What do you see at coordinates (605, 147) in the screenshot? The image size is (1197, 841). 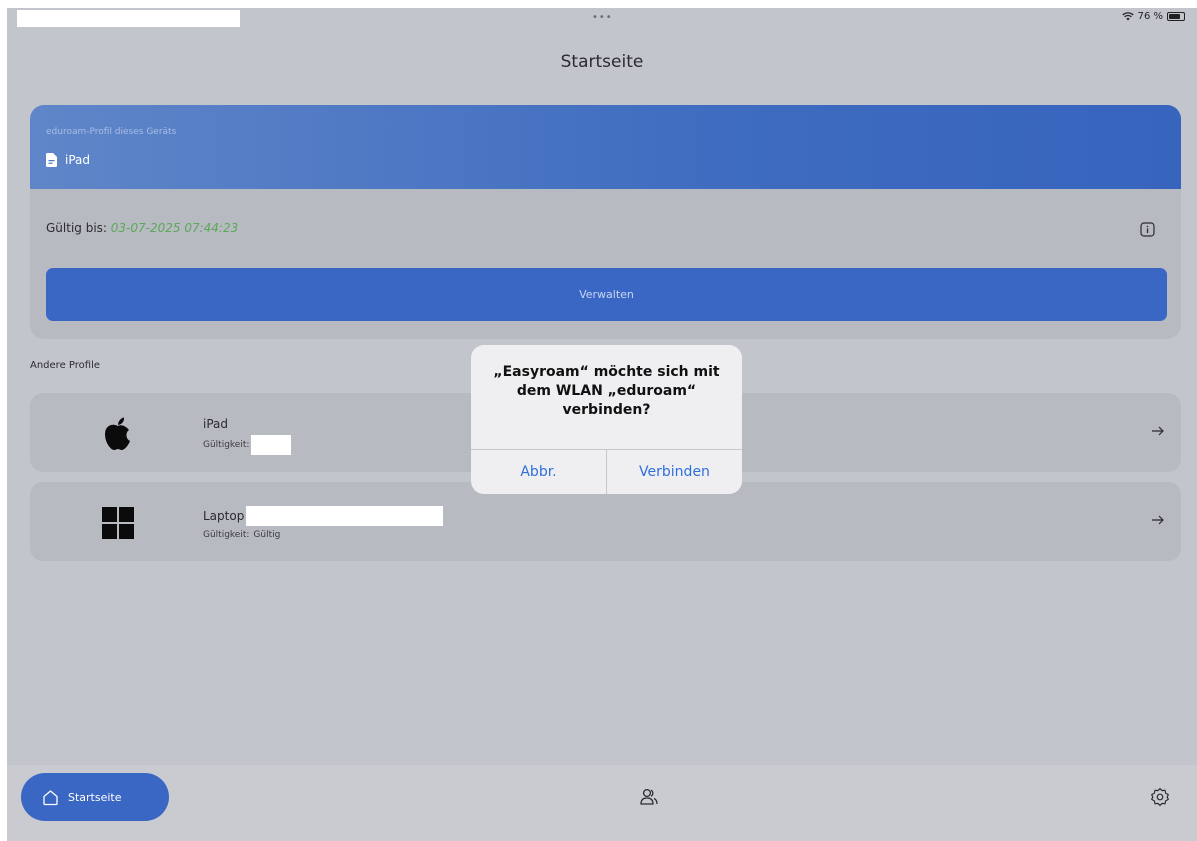 I see `current-profile-header: eduroam-Profil dieses Geräts iPad` at bounding box center [605, 147].